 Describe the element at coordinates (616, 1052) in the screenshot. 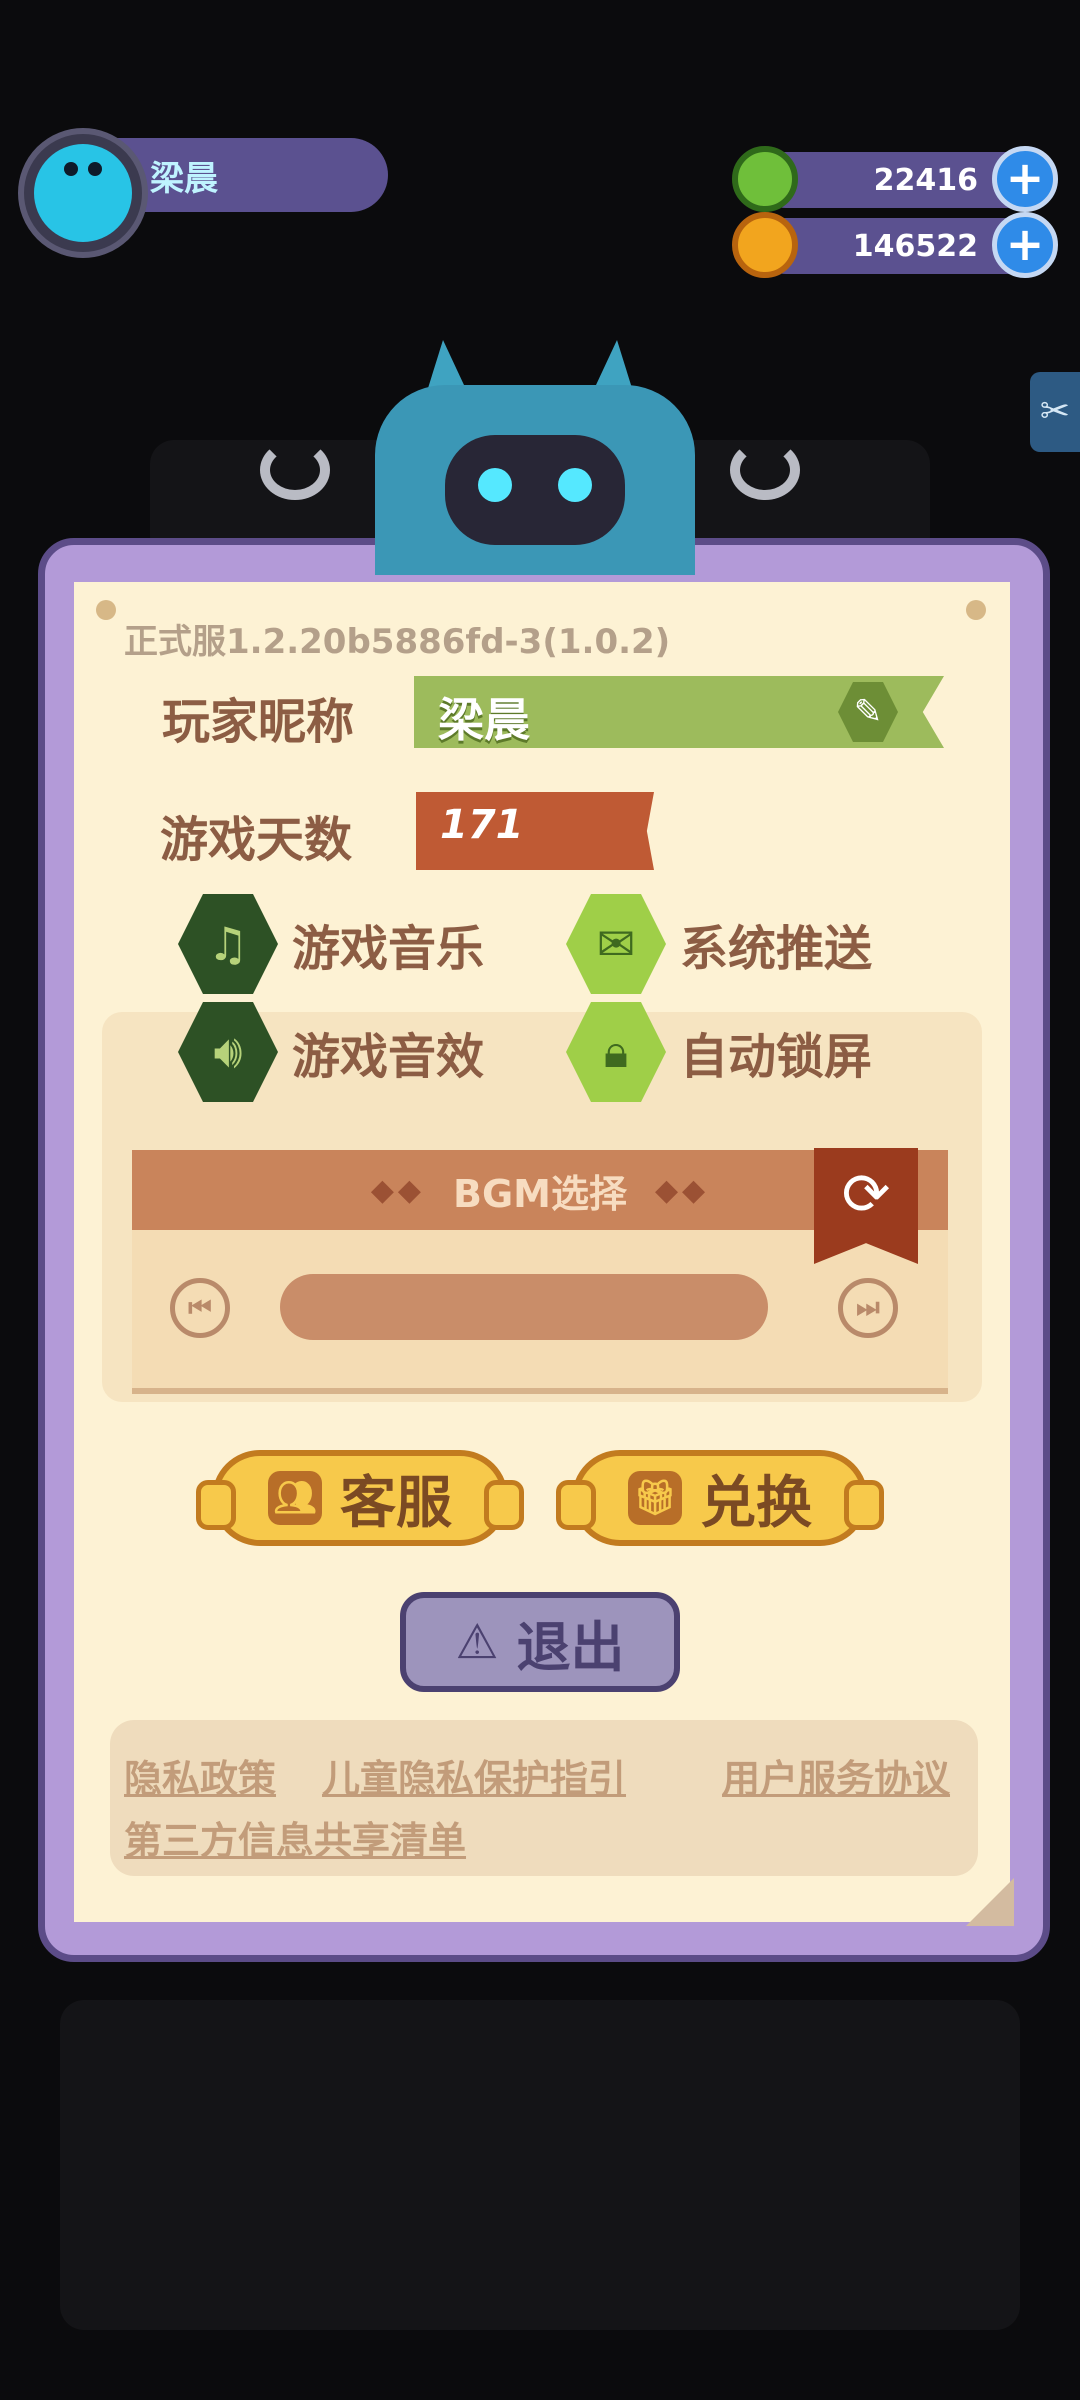

I see `lock-icon: 🔒︎` at that location.